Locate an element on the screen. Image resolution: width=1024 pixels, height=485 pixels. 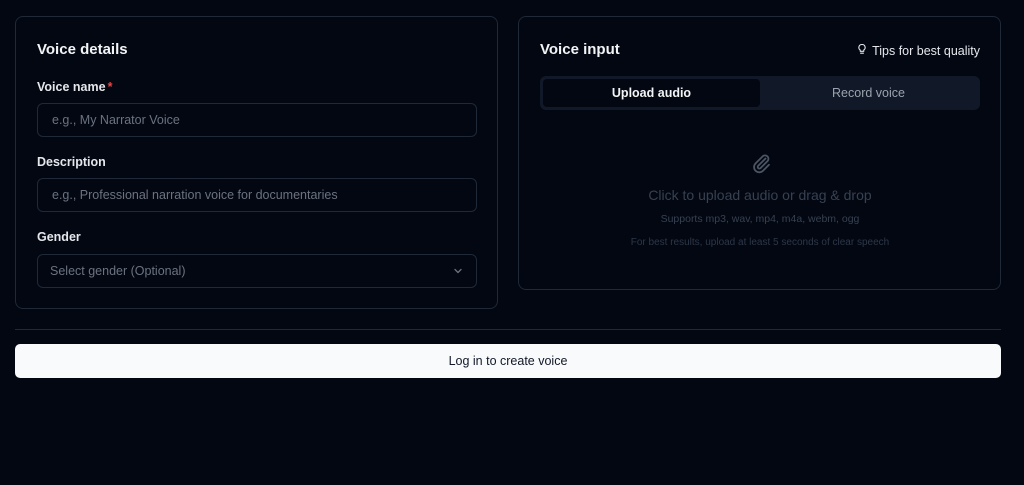
section-divider is located at coordinates (508, 329).